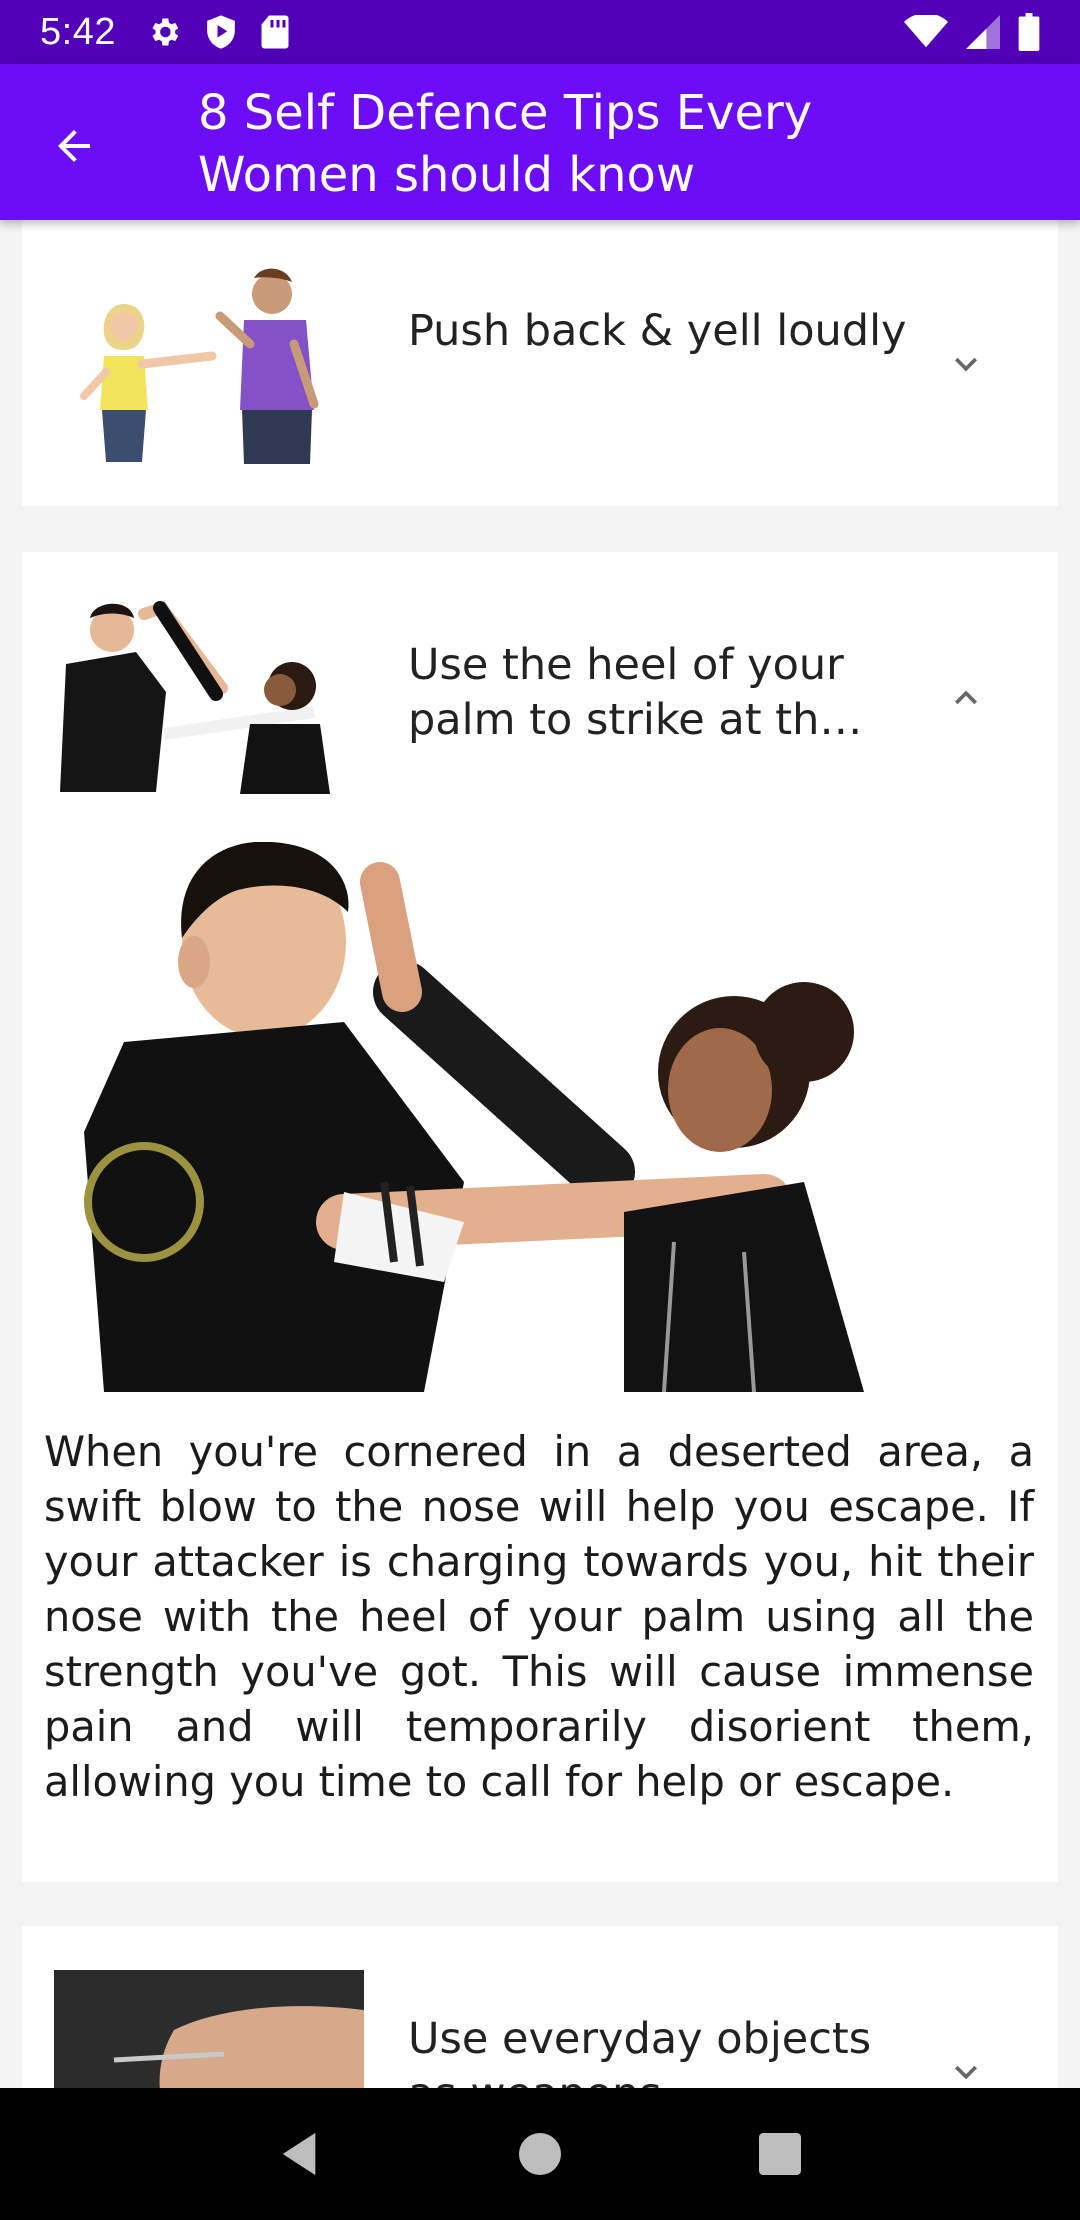 This screenshot has width=1080, height=2220. I want to click on nav-back-button, so click(300, 2154).